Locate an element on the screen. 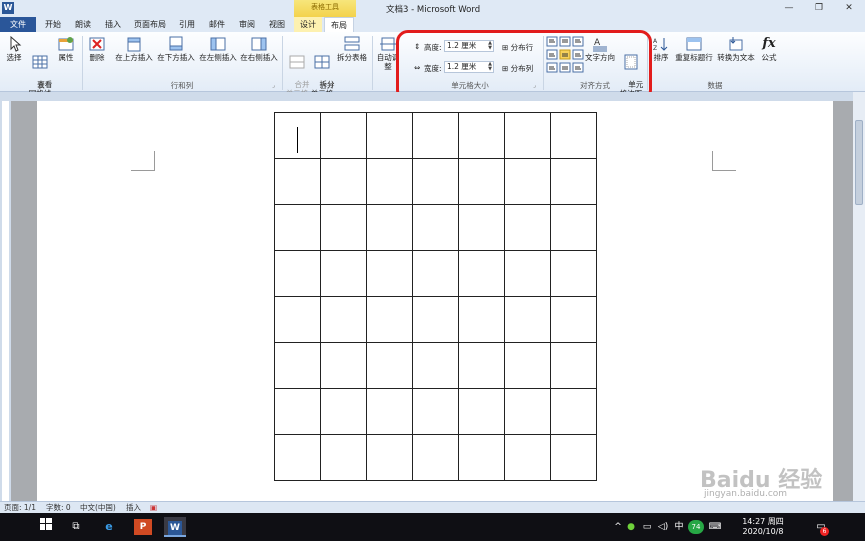 Image resolution: width=865 pixels, height=541 pixels. volume-icon: ◁) is located at coordinates (663, 527).